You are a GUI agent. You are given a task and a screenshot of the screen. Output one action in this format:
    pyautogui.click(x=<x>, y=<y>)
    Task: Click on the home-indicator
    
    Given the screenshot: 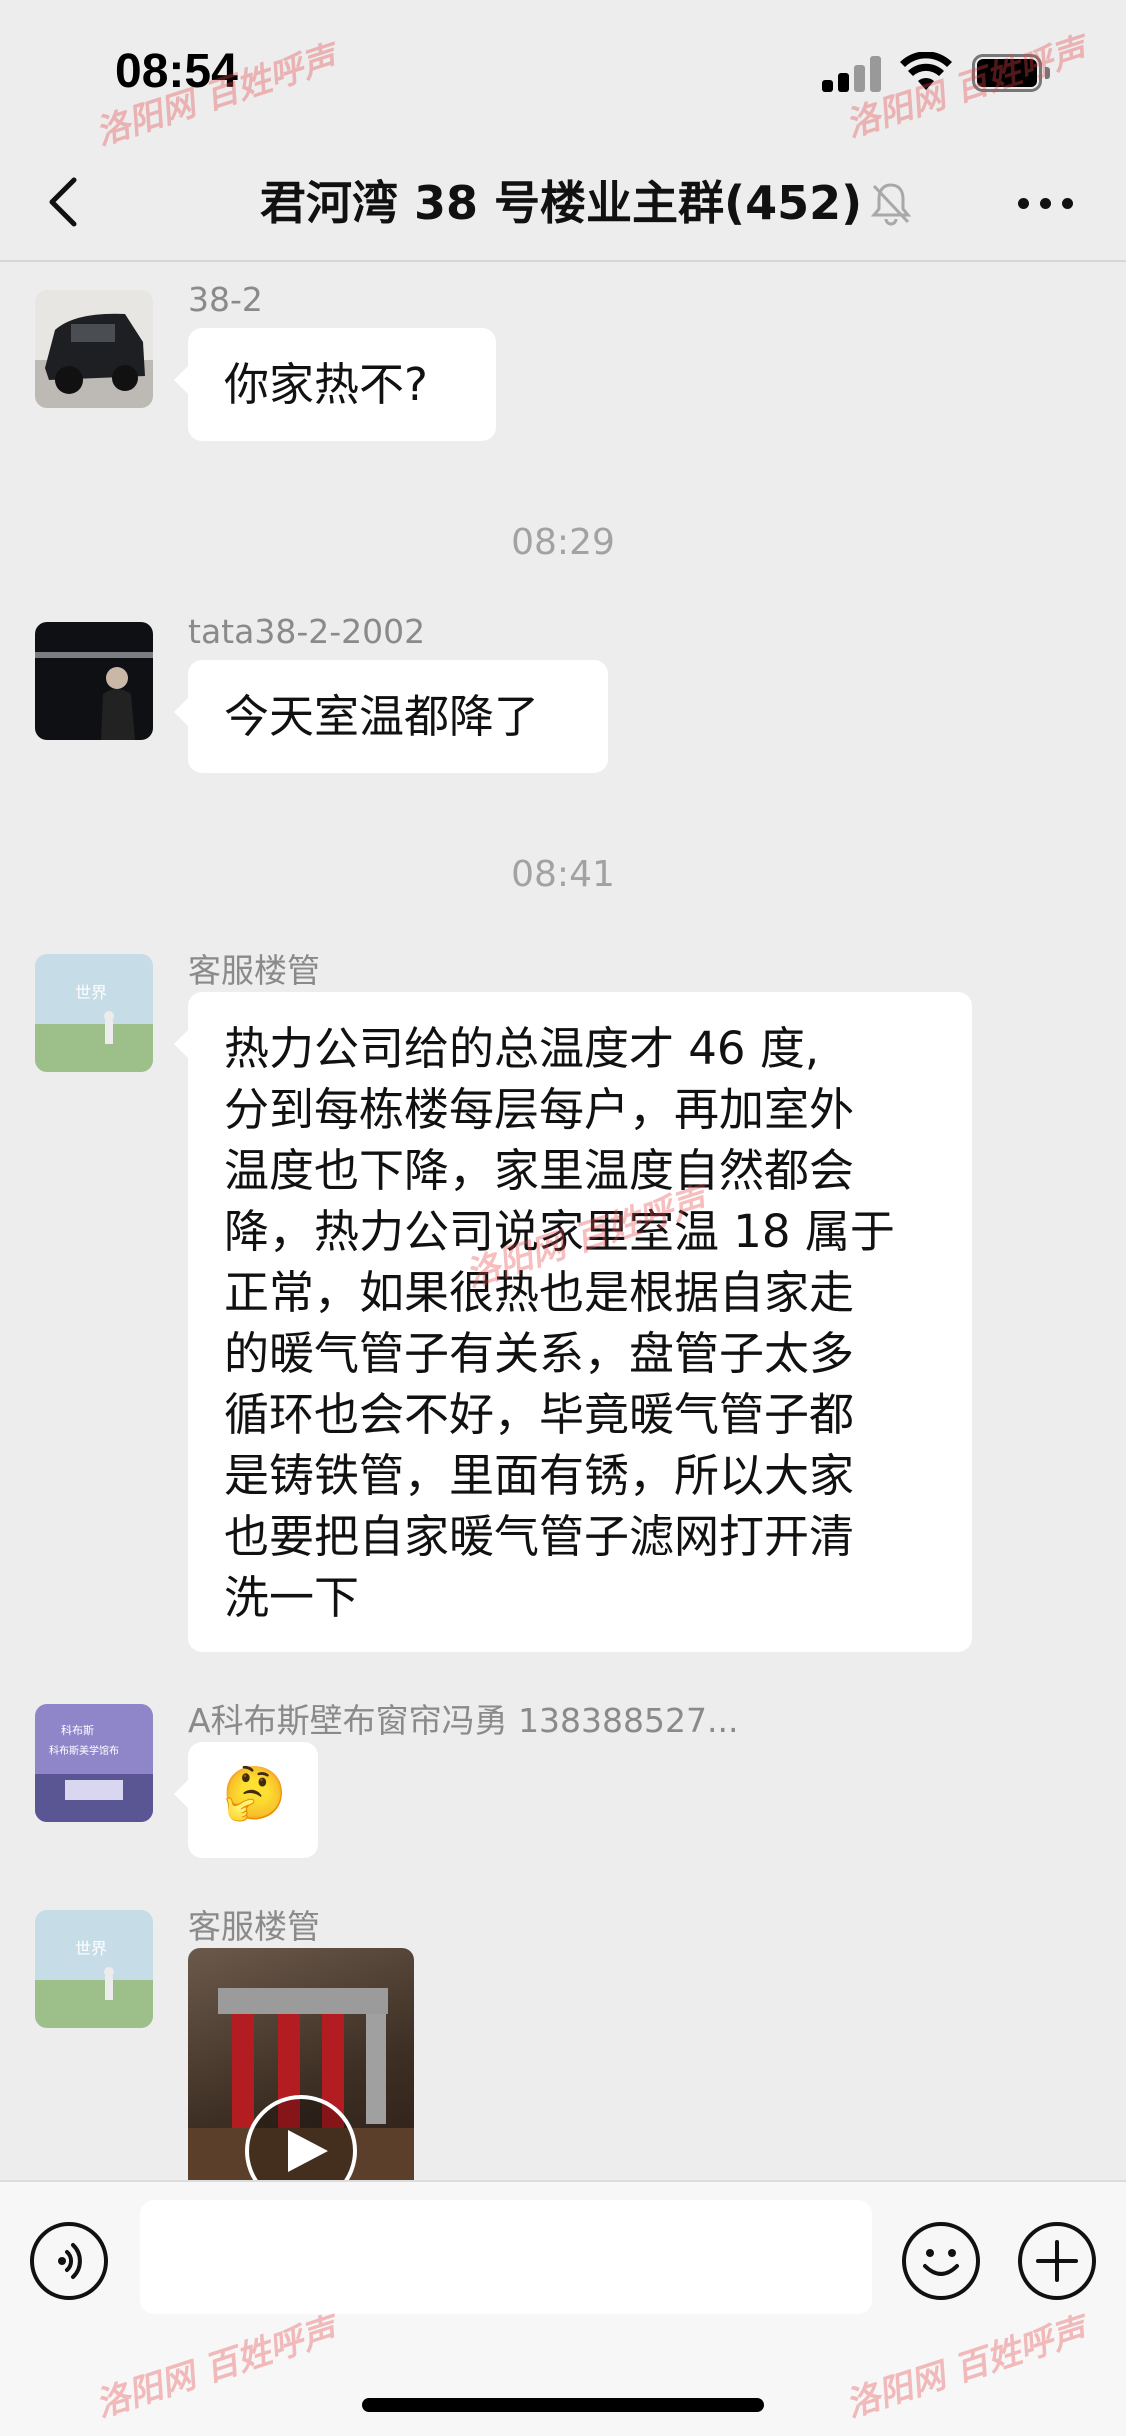 What is the action you would take?
    pyautogui.click(x=563, y=2405)
    